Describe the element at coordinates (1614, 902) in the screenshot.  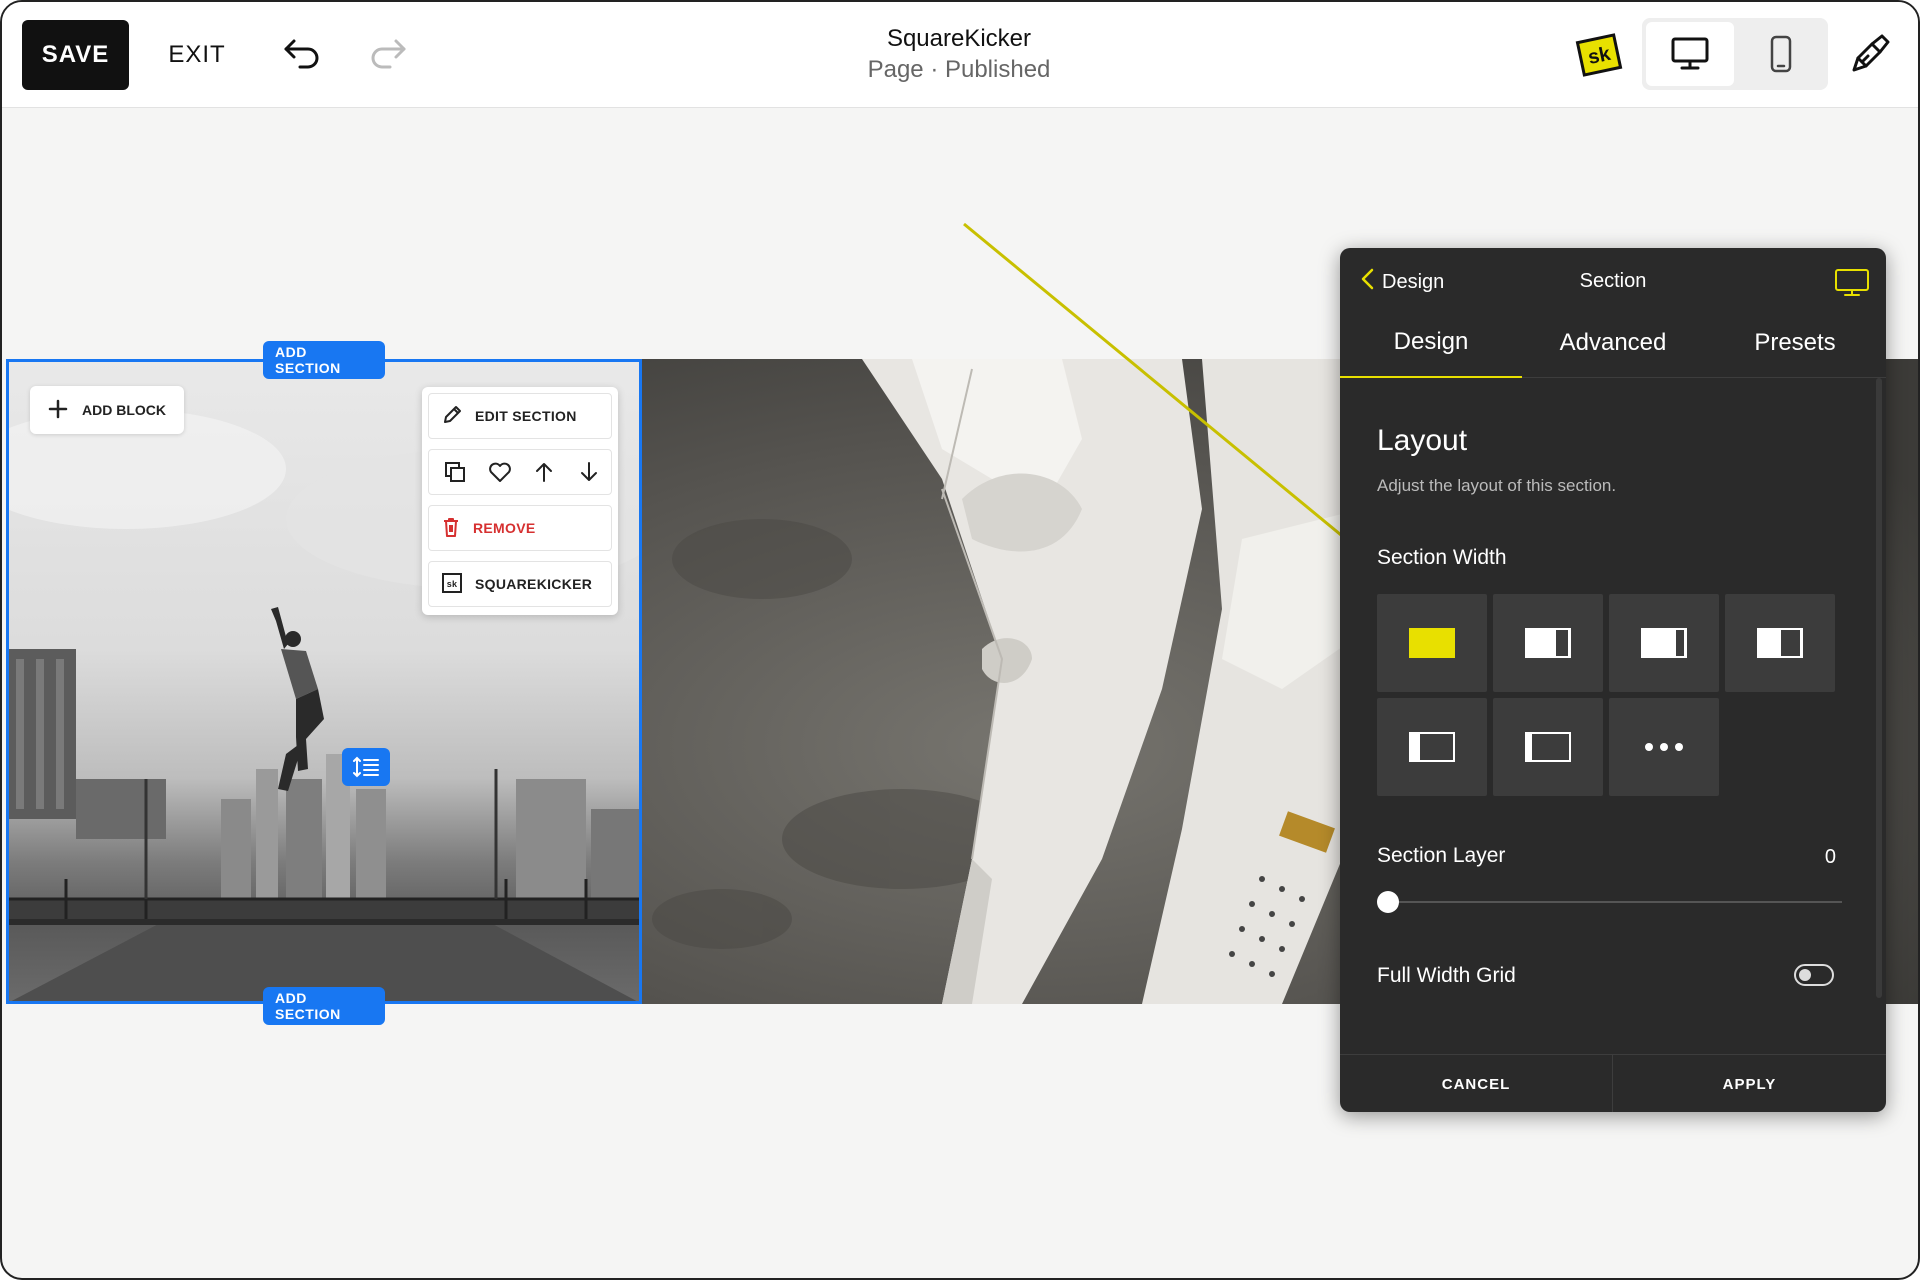
I see `section-layer-slider-track` at that location.